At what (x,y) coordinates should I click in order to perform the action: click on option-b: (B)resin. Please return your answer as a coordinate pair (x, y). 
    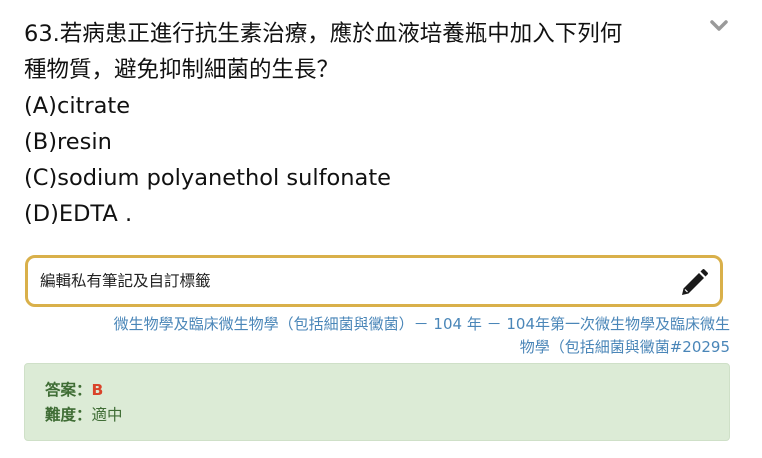
    Looking at the image, I should click on (68, 142).